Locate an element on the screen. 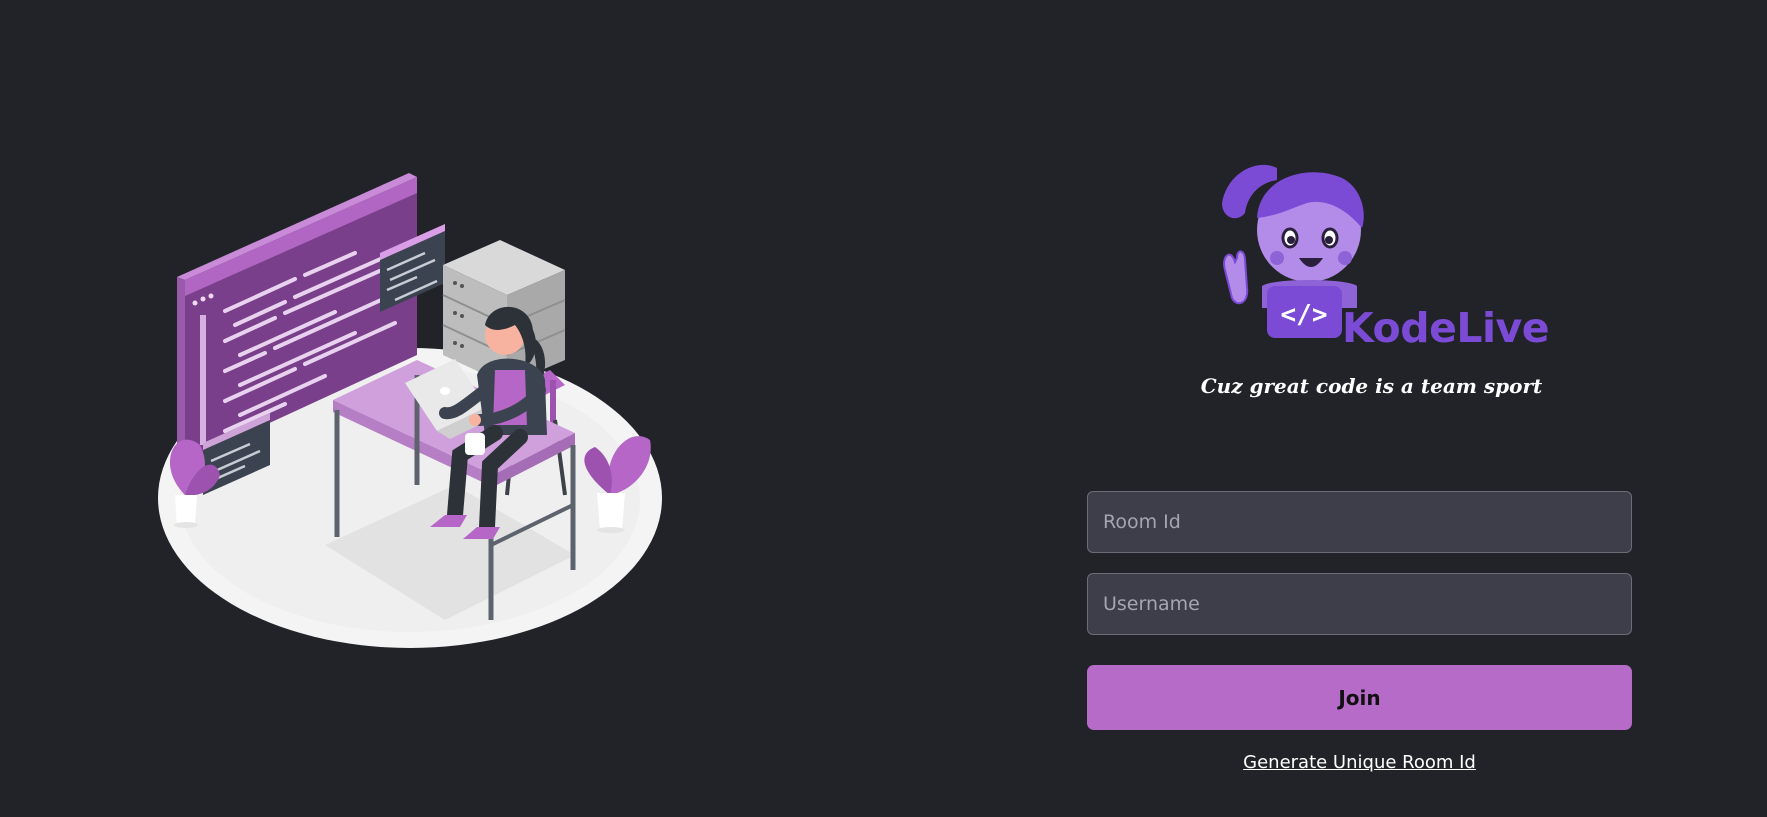 The height and width of the screenshot is (817, 1767). room-id-input is located at coordinates (1359, 522).